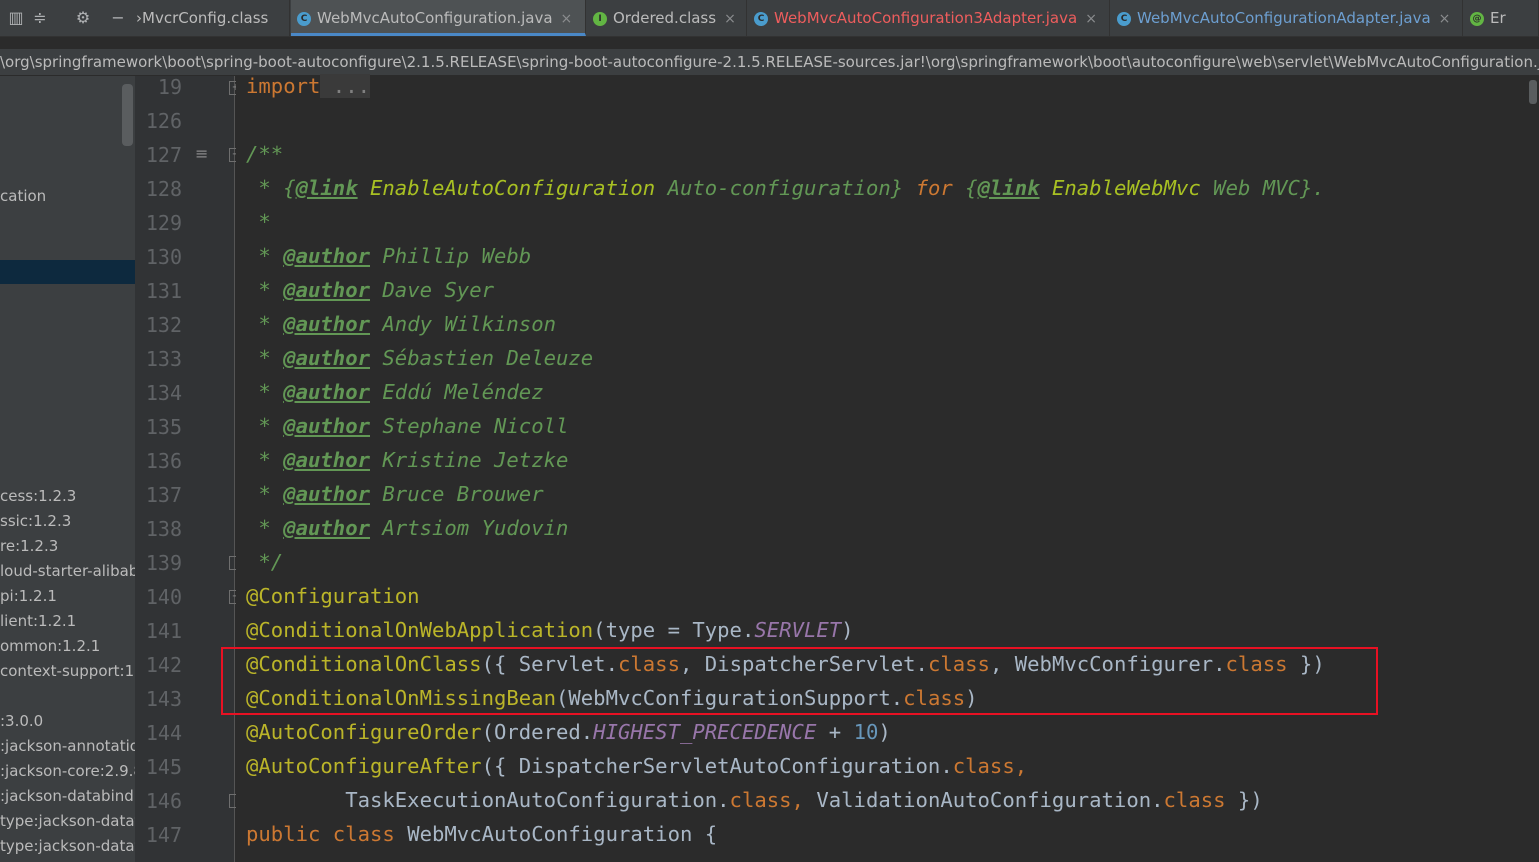 The width and height of the screenshot is (1539, 862). Describe the element at coordinates (667, 18) in the screenshot. I see `tab-ordered-class: I Ordered.class ×` at that location.